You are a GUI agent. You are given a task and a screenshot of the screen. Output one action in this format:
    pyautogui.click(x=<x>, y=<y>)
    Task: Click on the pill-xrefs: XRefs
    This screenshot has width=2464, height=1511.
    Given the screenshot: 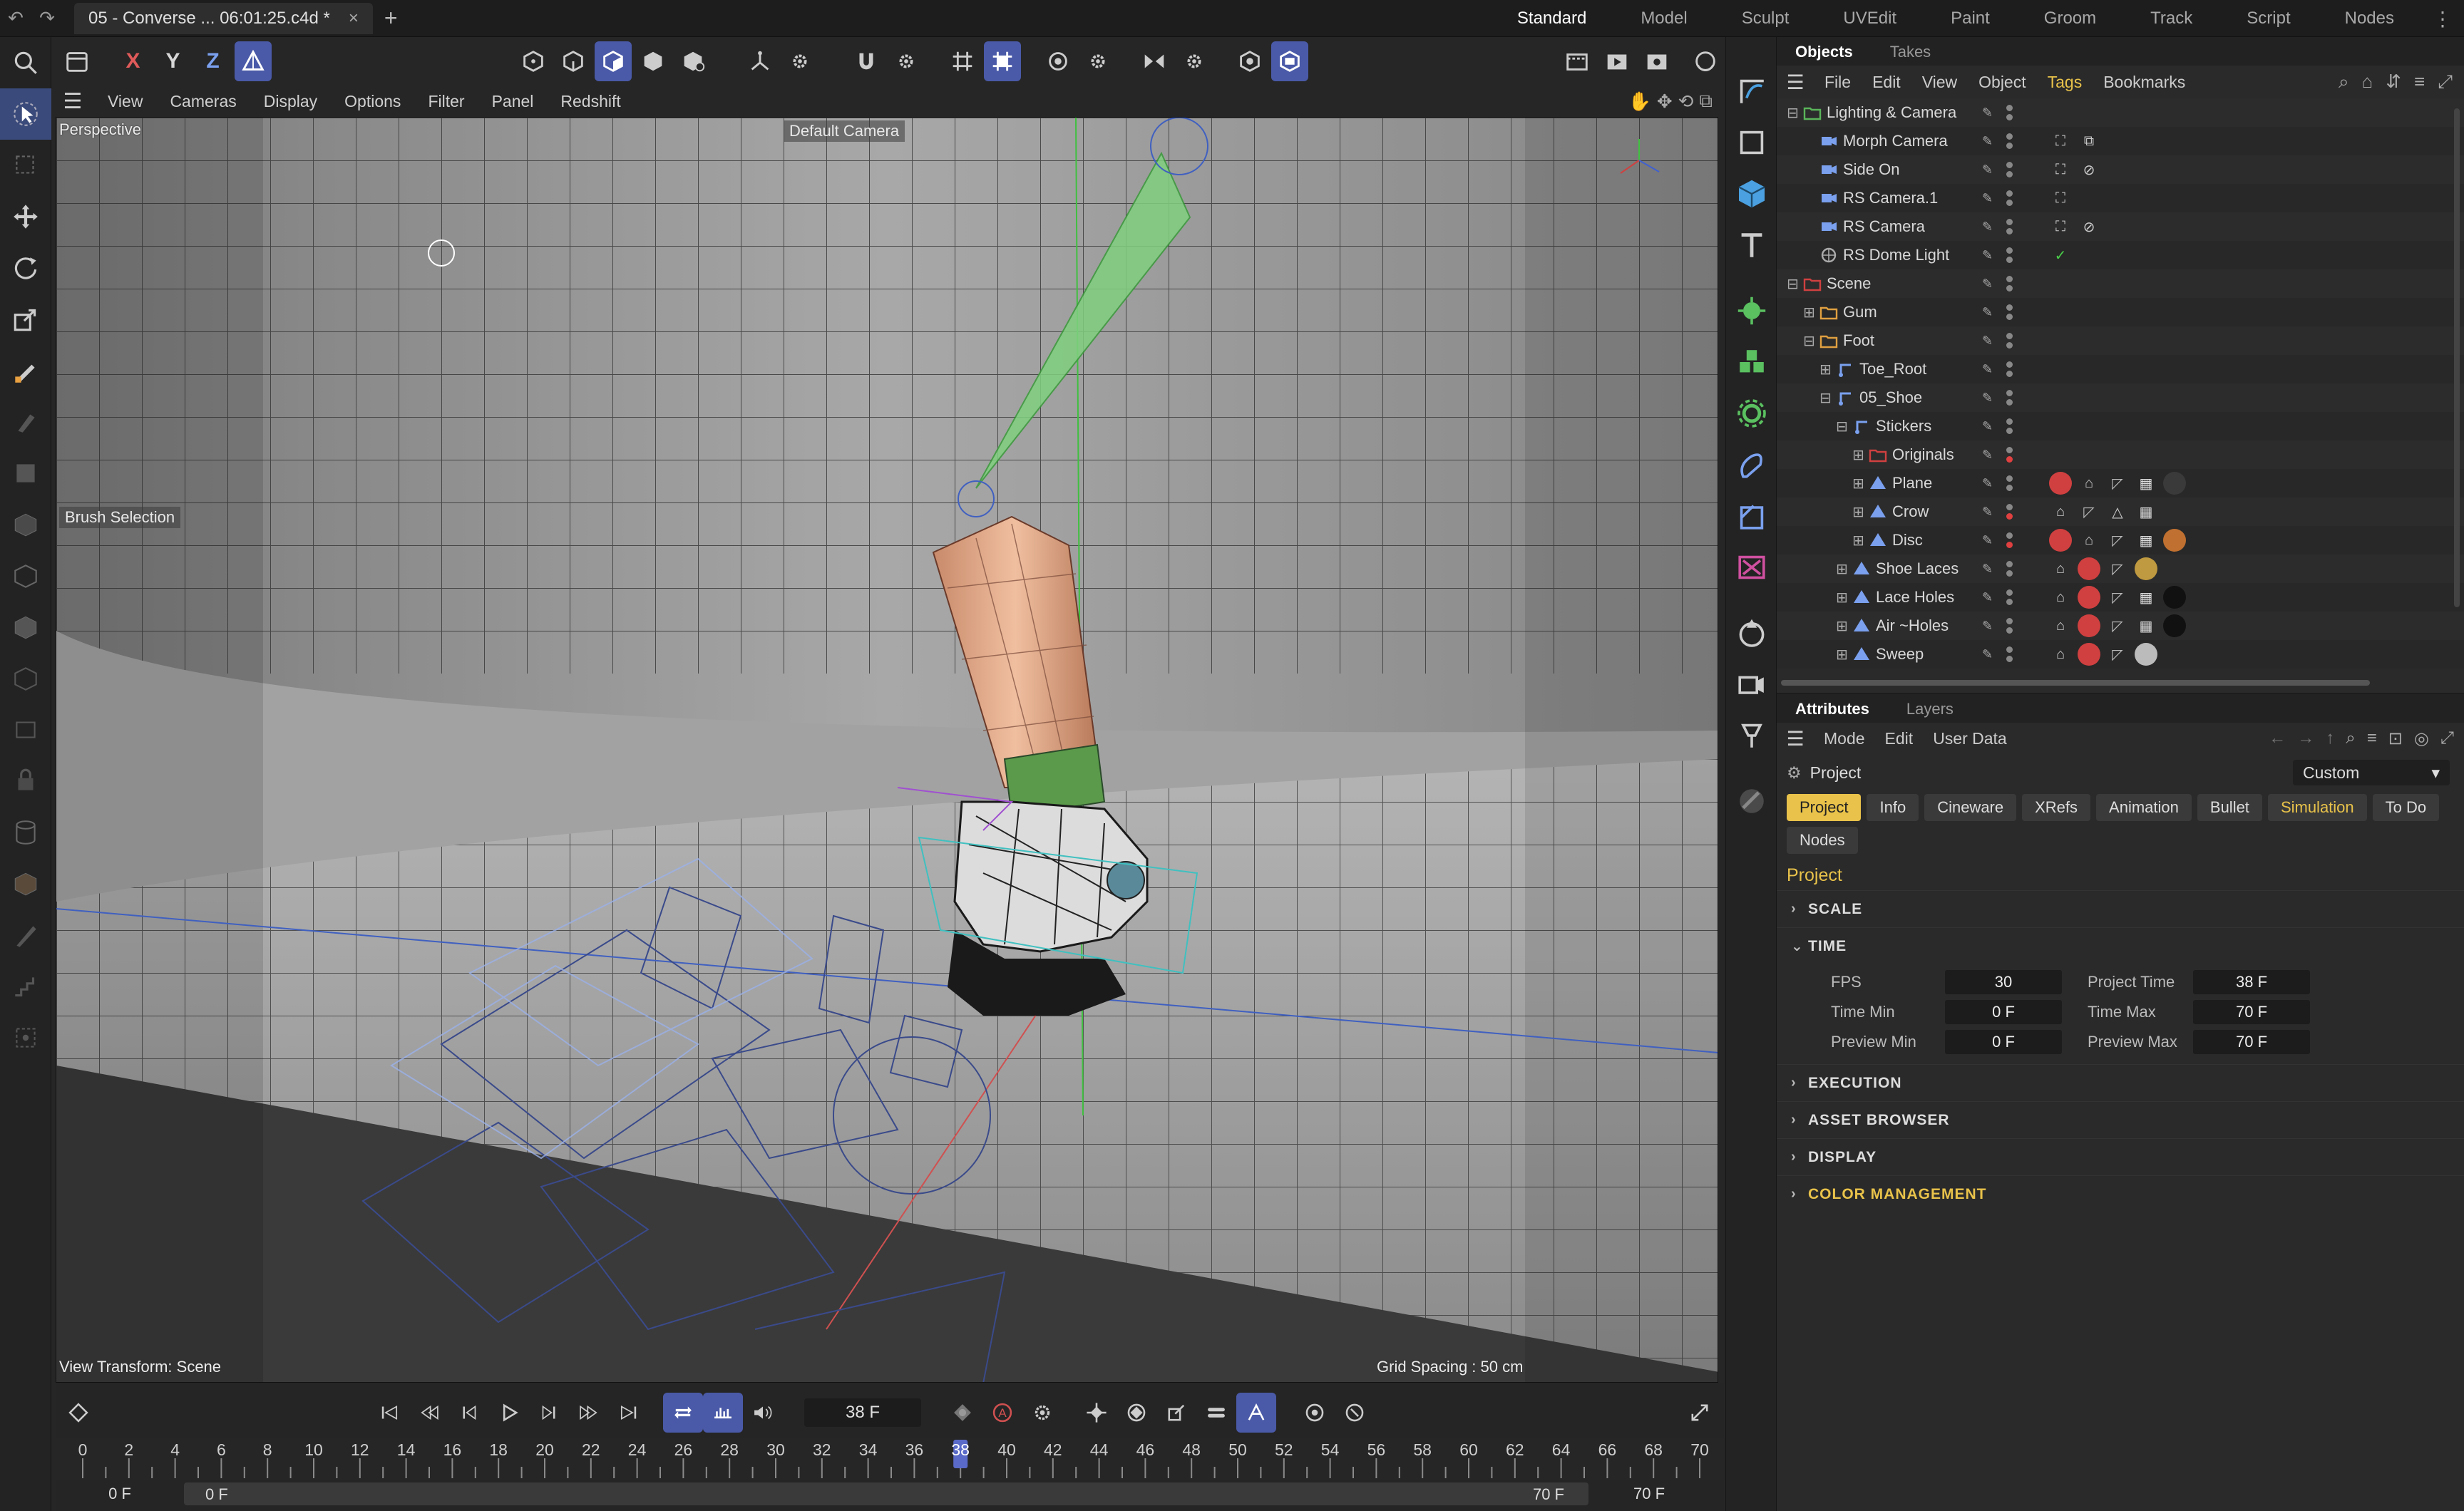 What is the action you would take?
    pyautogui.click(x=2056, y=807)
    